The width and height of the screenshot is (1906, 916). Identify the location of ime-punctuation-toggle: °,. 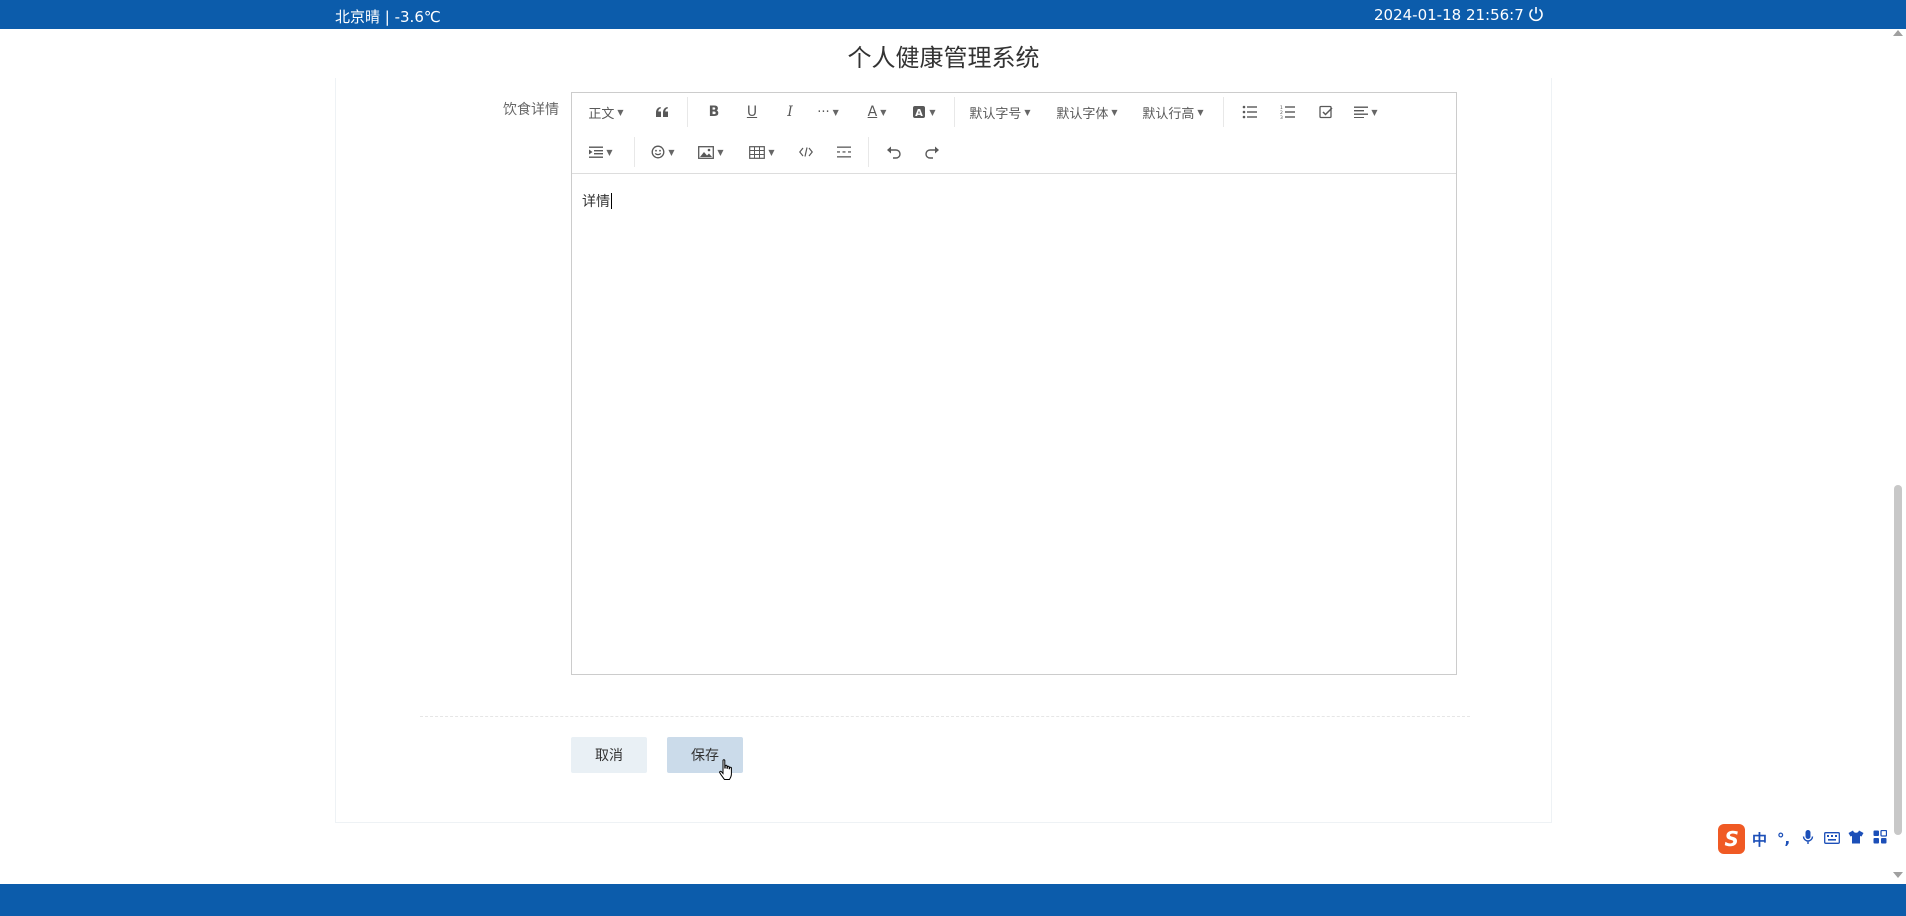
(1784, 839).